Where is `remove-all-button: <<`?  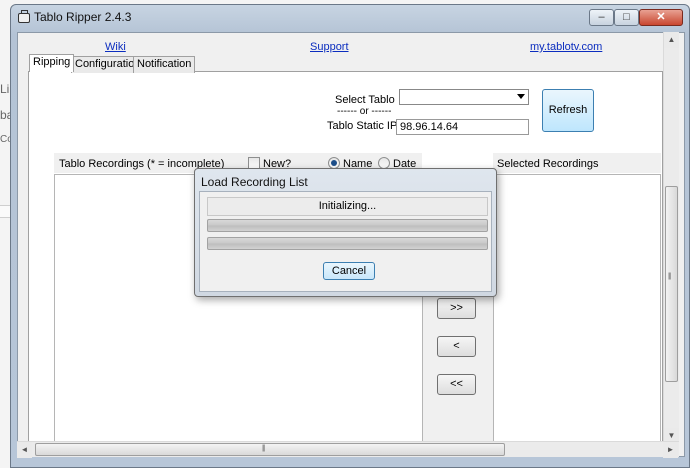
remove-all-button: << is located at coordinates (456, 384).